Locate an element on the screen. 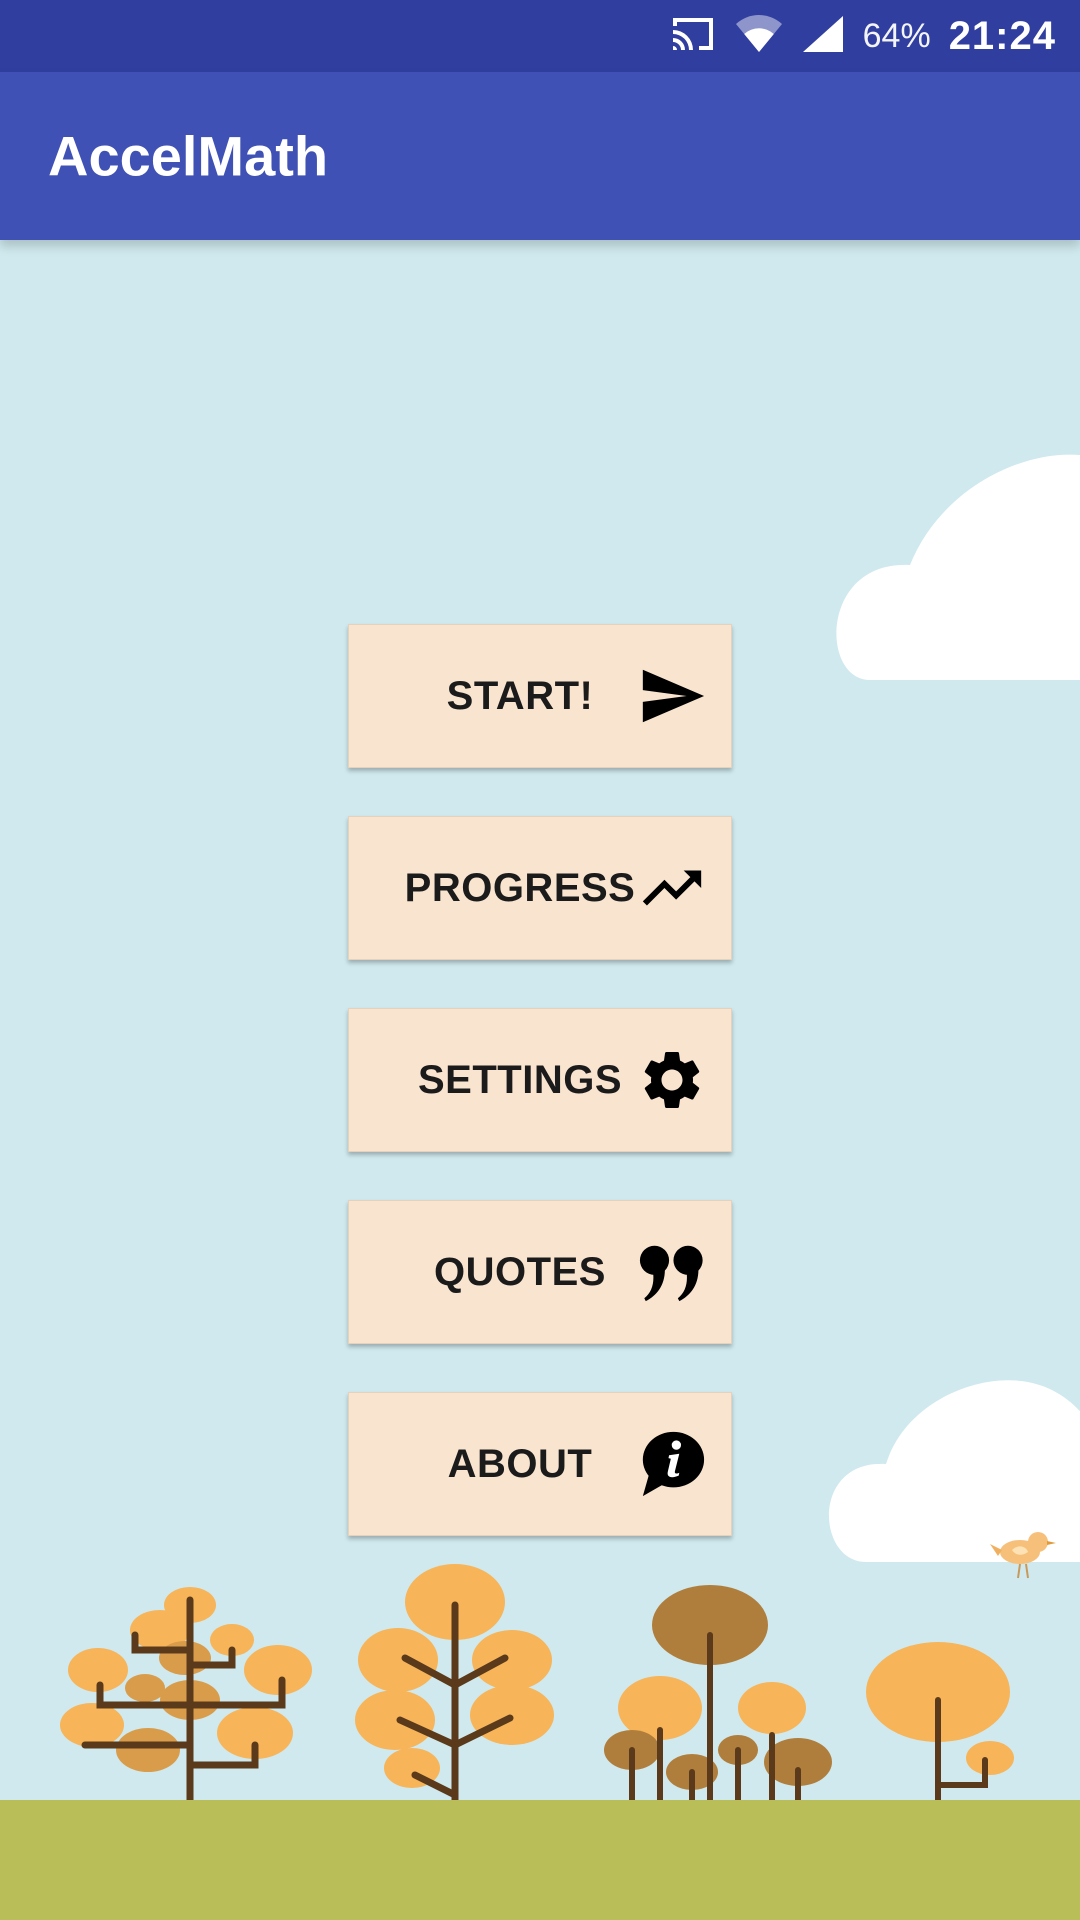 Image resolution: width=1080 pixels, height=1920 pixels. quote-icon is located at coordinates (672, 1272).